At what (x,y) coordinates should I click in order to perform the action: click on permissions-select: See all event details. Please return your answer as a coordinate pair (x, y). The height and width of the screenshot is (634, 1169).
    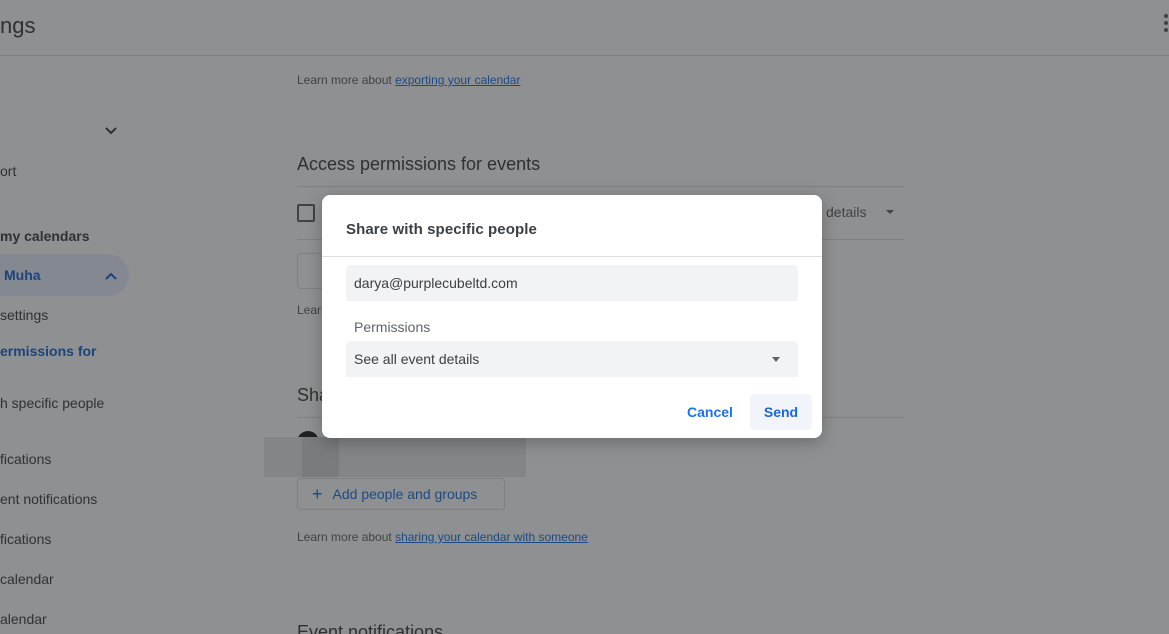
    Looking at the image, I should click on (572, 359).